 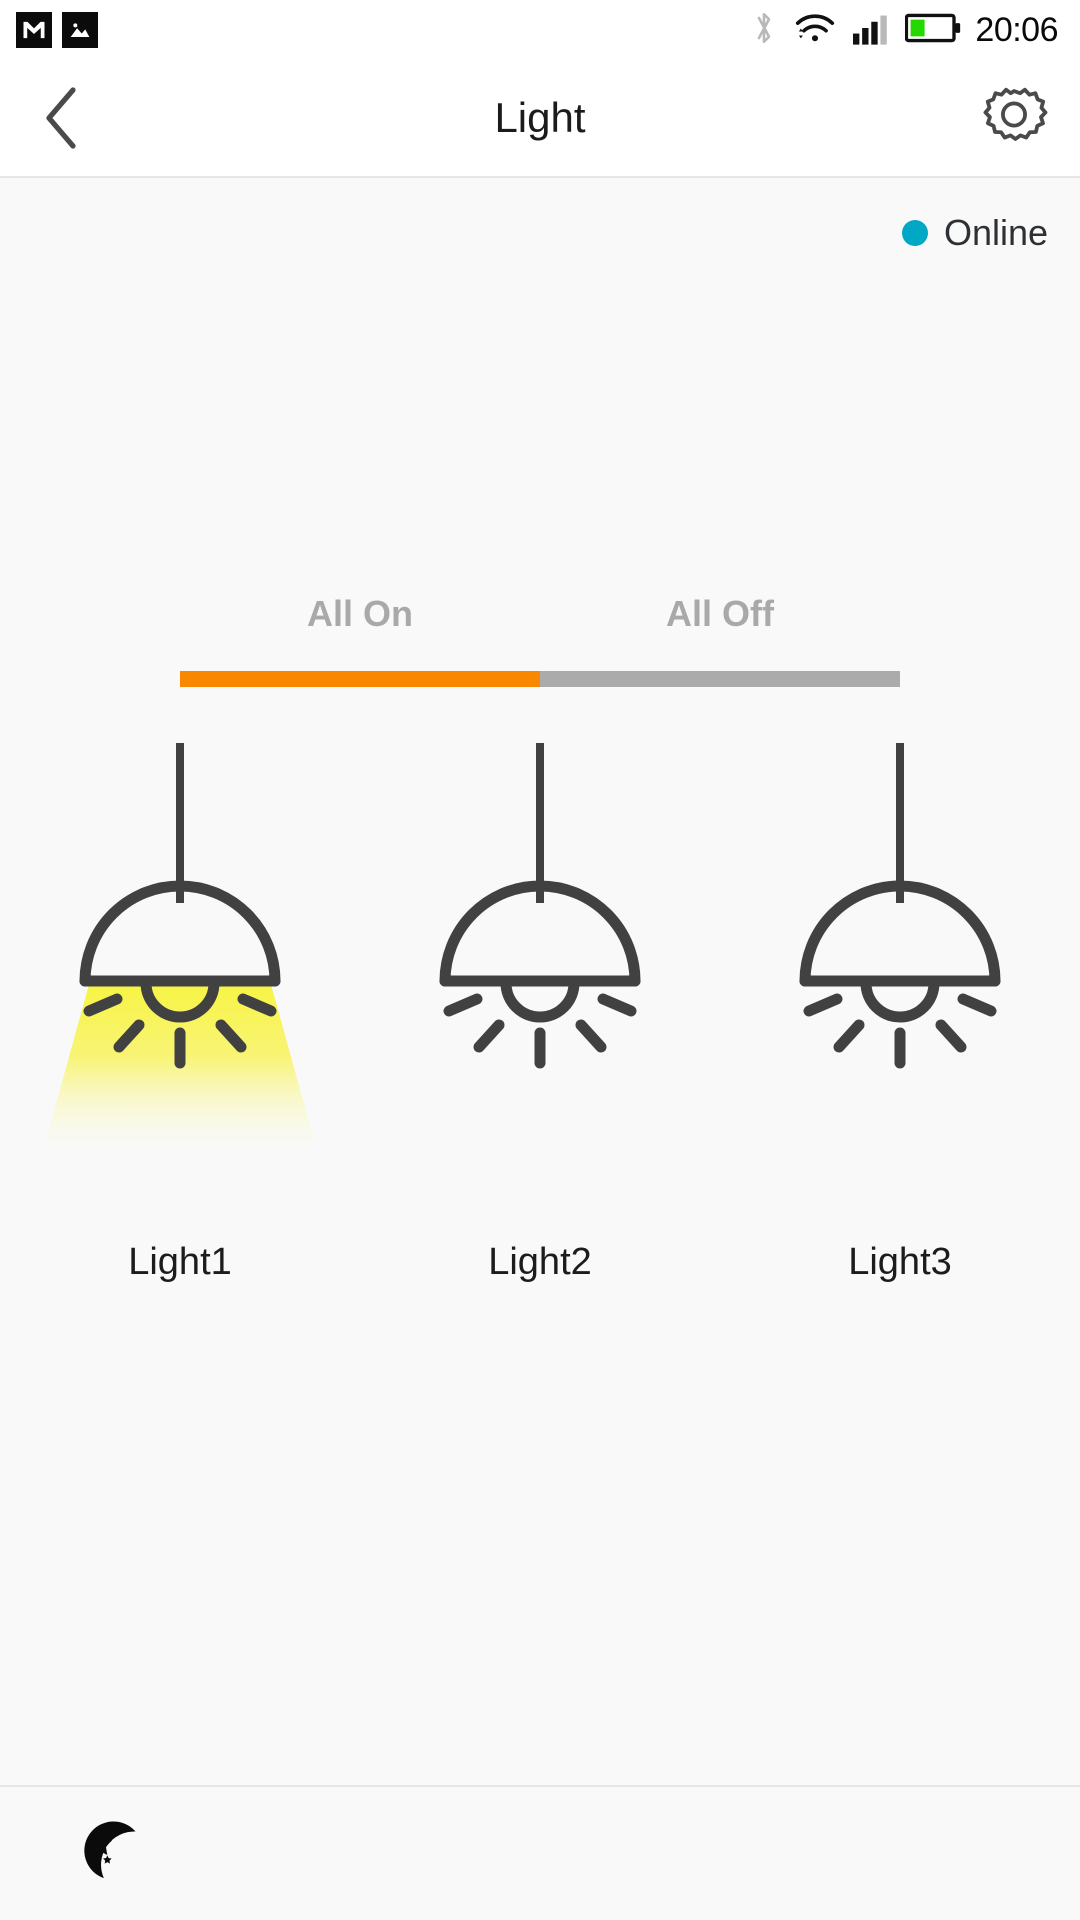 What do you see at coordinates (113, 1854) in the screenshot?
I see `moon-stars-icon` at bounding box center [113, 1854].